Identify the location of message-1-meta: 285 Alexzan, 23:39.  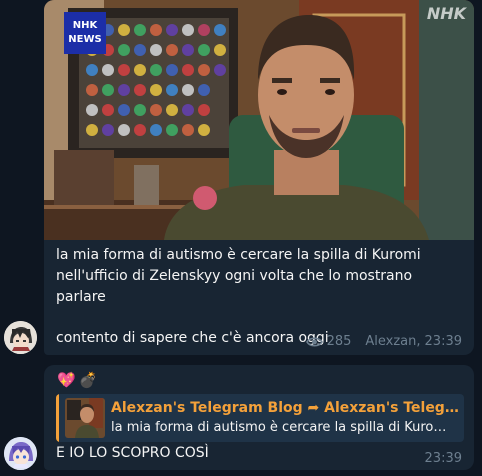
(383, 341).